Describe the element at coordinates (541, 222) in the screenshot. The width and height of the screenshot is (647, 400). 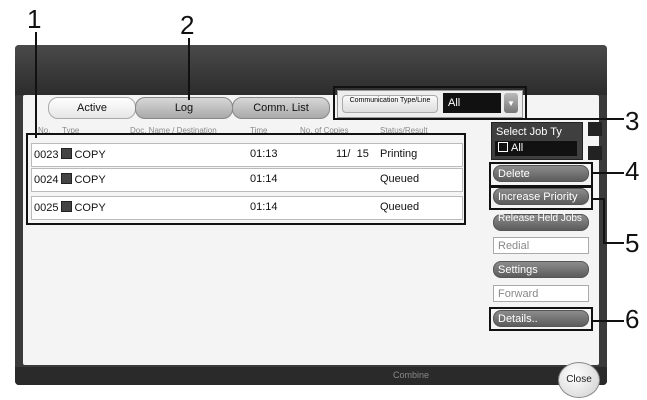
I see `release-held-jobs-button: Release Held Jobs` at that location.